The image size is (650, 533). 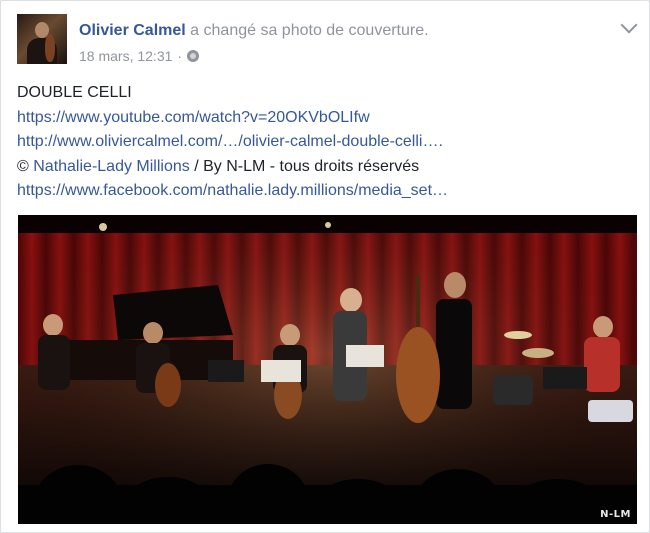 I want to click on post-meta: 18 mars, 12:31 ·, so click(x=139, y=56).